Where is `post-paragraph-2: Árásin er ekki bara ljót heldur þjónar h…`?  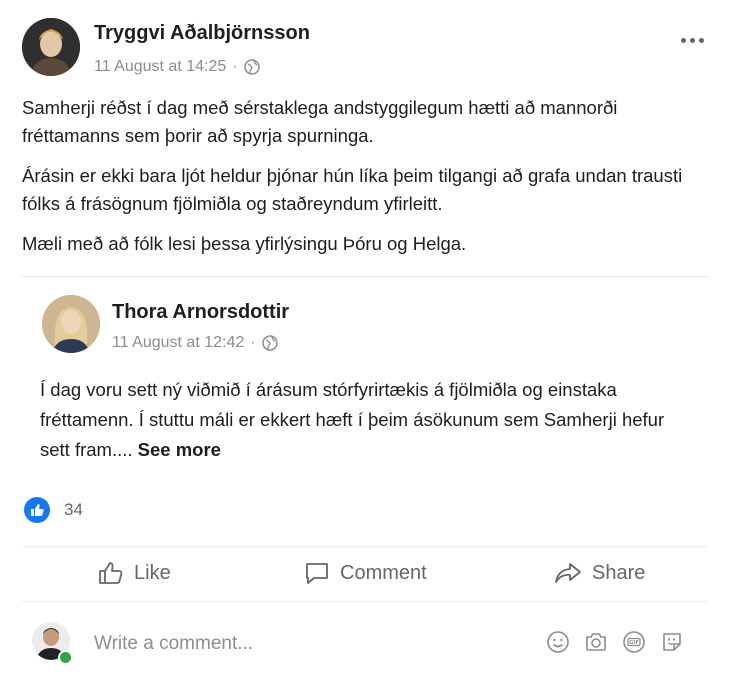
post-paragraph-2: Árásin er ekki bara ljót heldur þjónar h… is located at coordinates (352, 189).